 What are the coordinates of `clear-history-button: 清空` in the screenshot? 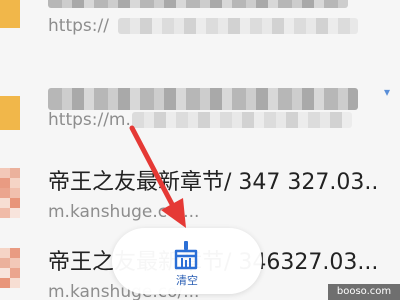 It's located at (187, 261).